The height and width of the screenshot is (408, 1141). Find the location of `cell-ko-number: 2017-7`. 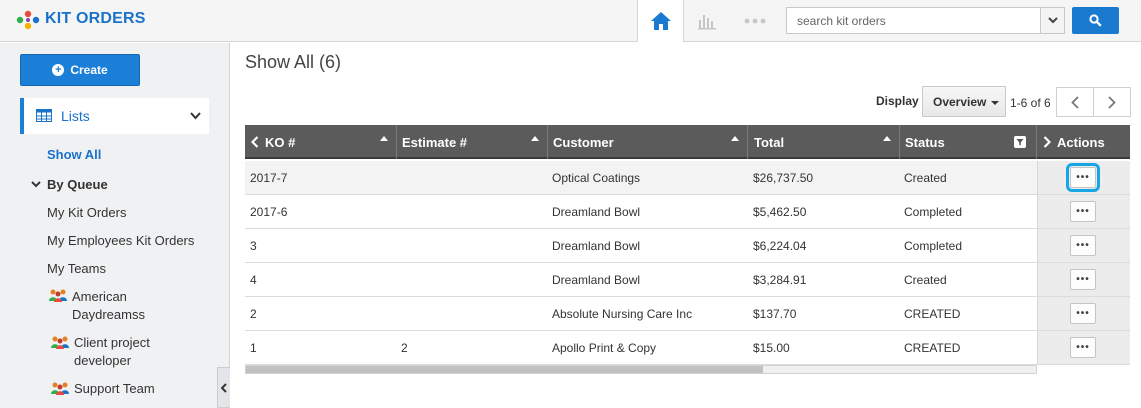

cell-ko-number: 2017-7 is located at coordinates (268, 177).